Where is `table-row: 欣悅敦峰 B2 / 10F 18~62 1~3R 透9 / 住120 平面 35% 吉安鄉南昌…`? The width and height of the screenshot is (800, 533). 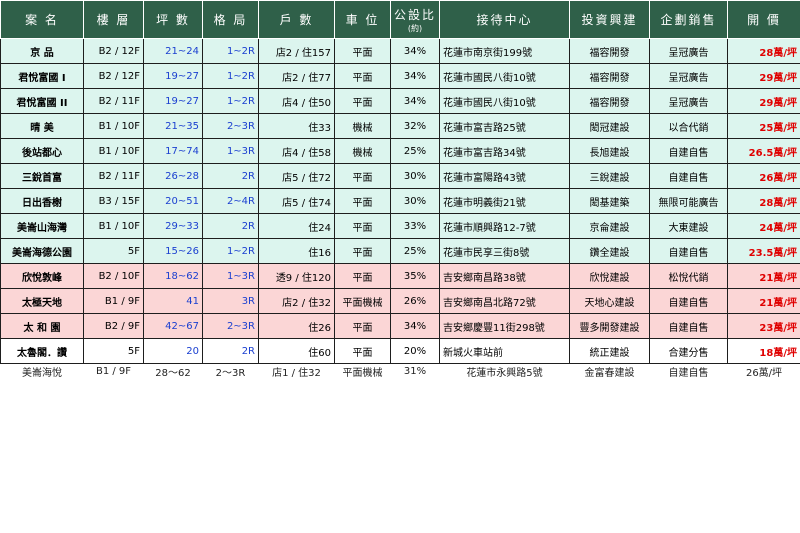 table-row: 欣悅敦峰 B2 / 10F 18~62 1~3R 透9 / 住120 平面 35% 吉安鄉南昌… is located at coordinates (400, 276).